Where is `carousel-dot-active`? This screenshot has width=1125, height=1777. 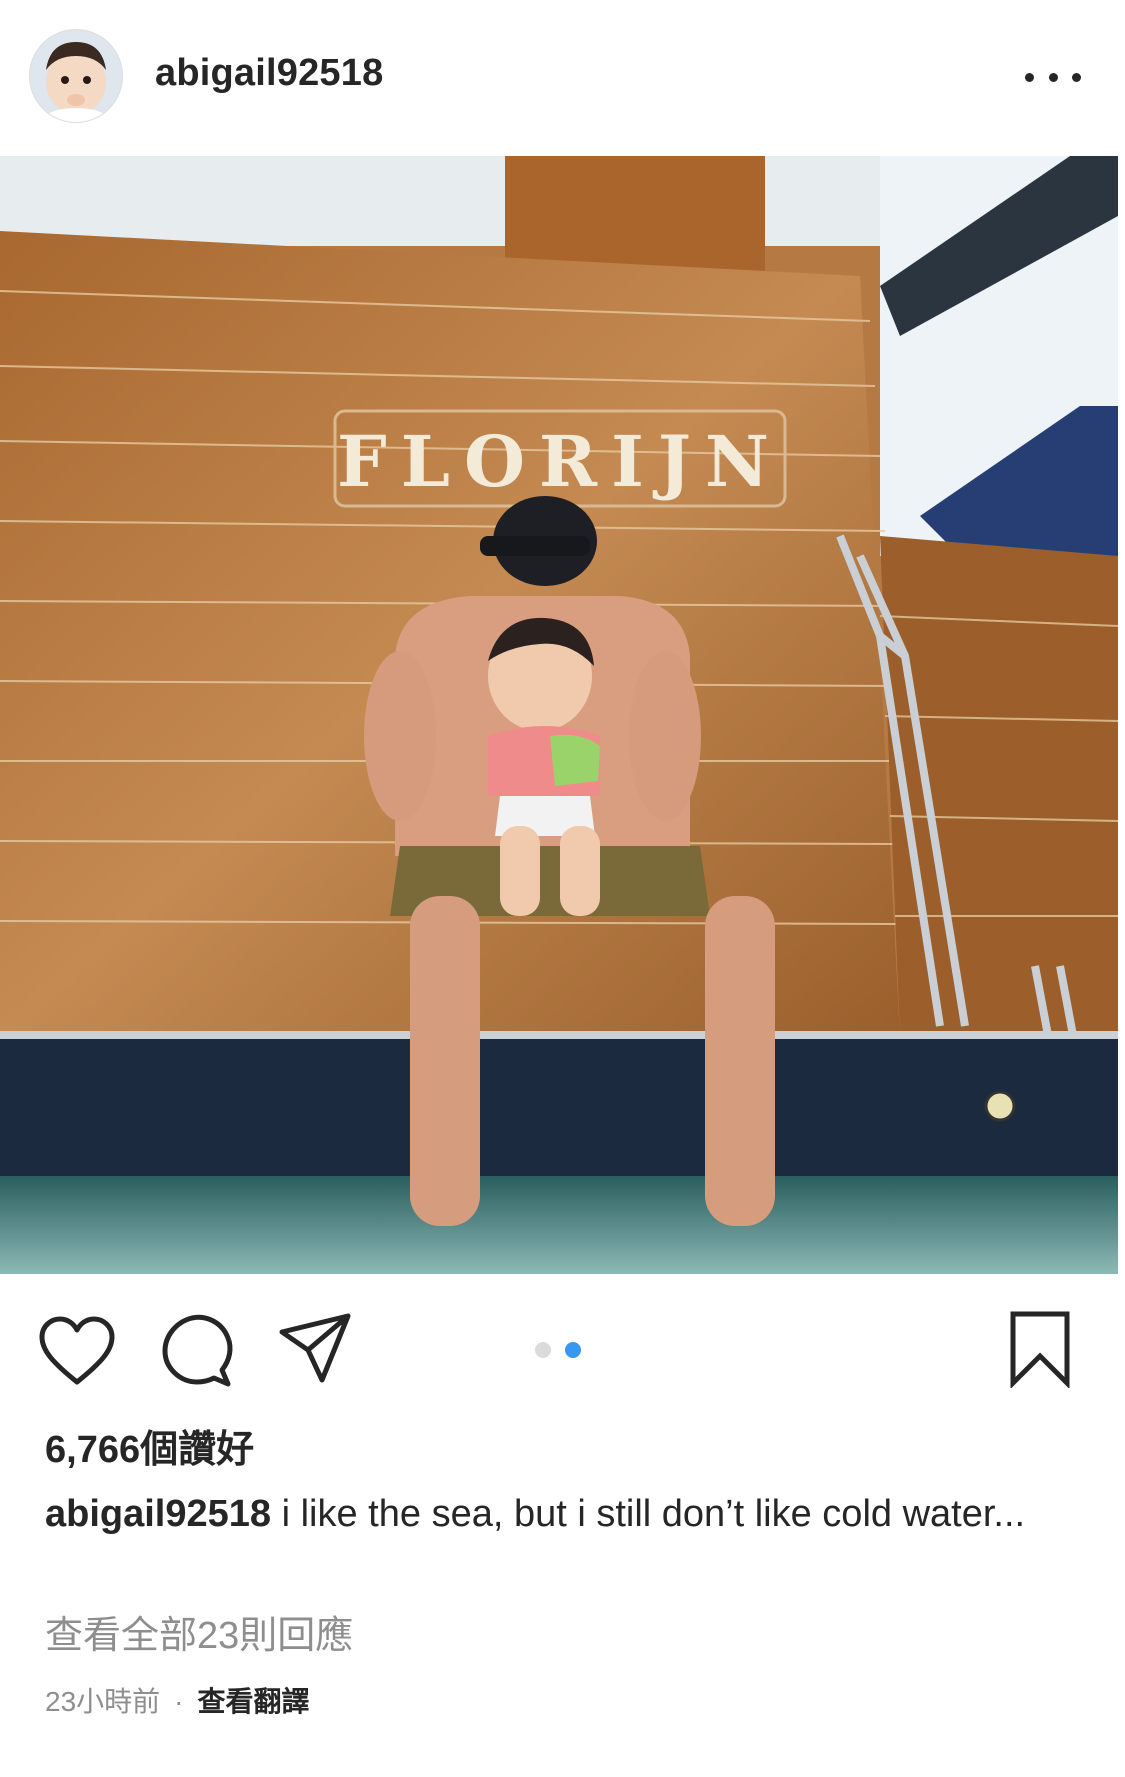
carousel-dot-active is located at coordinates (573, 1350).